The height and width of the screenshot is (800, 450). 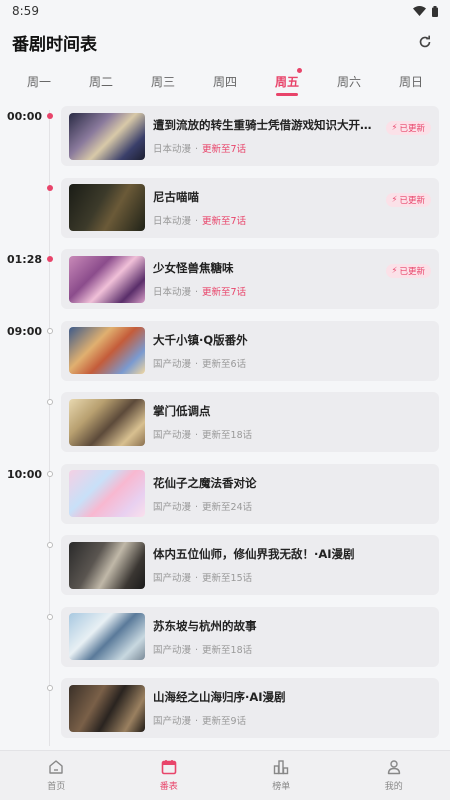 What do you see at coordinates (205, 625) in the screenshot?
I see `anime-title: 苏东坡与杭州的故事` at bounding box center [205, 625].